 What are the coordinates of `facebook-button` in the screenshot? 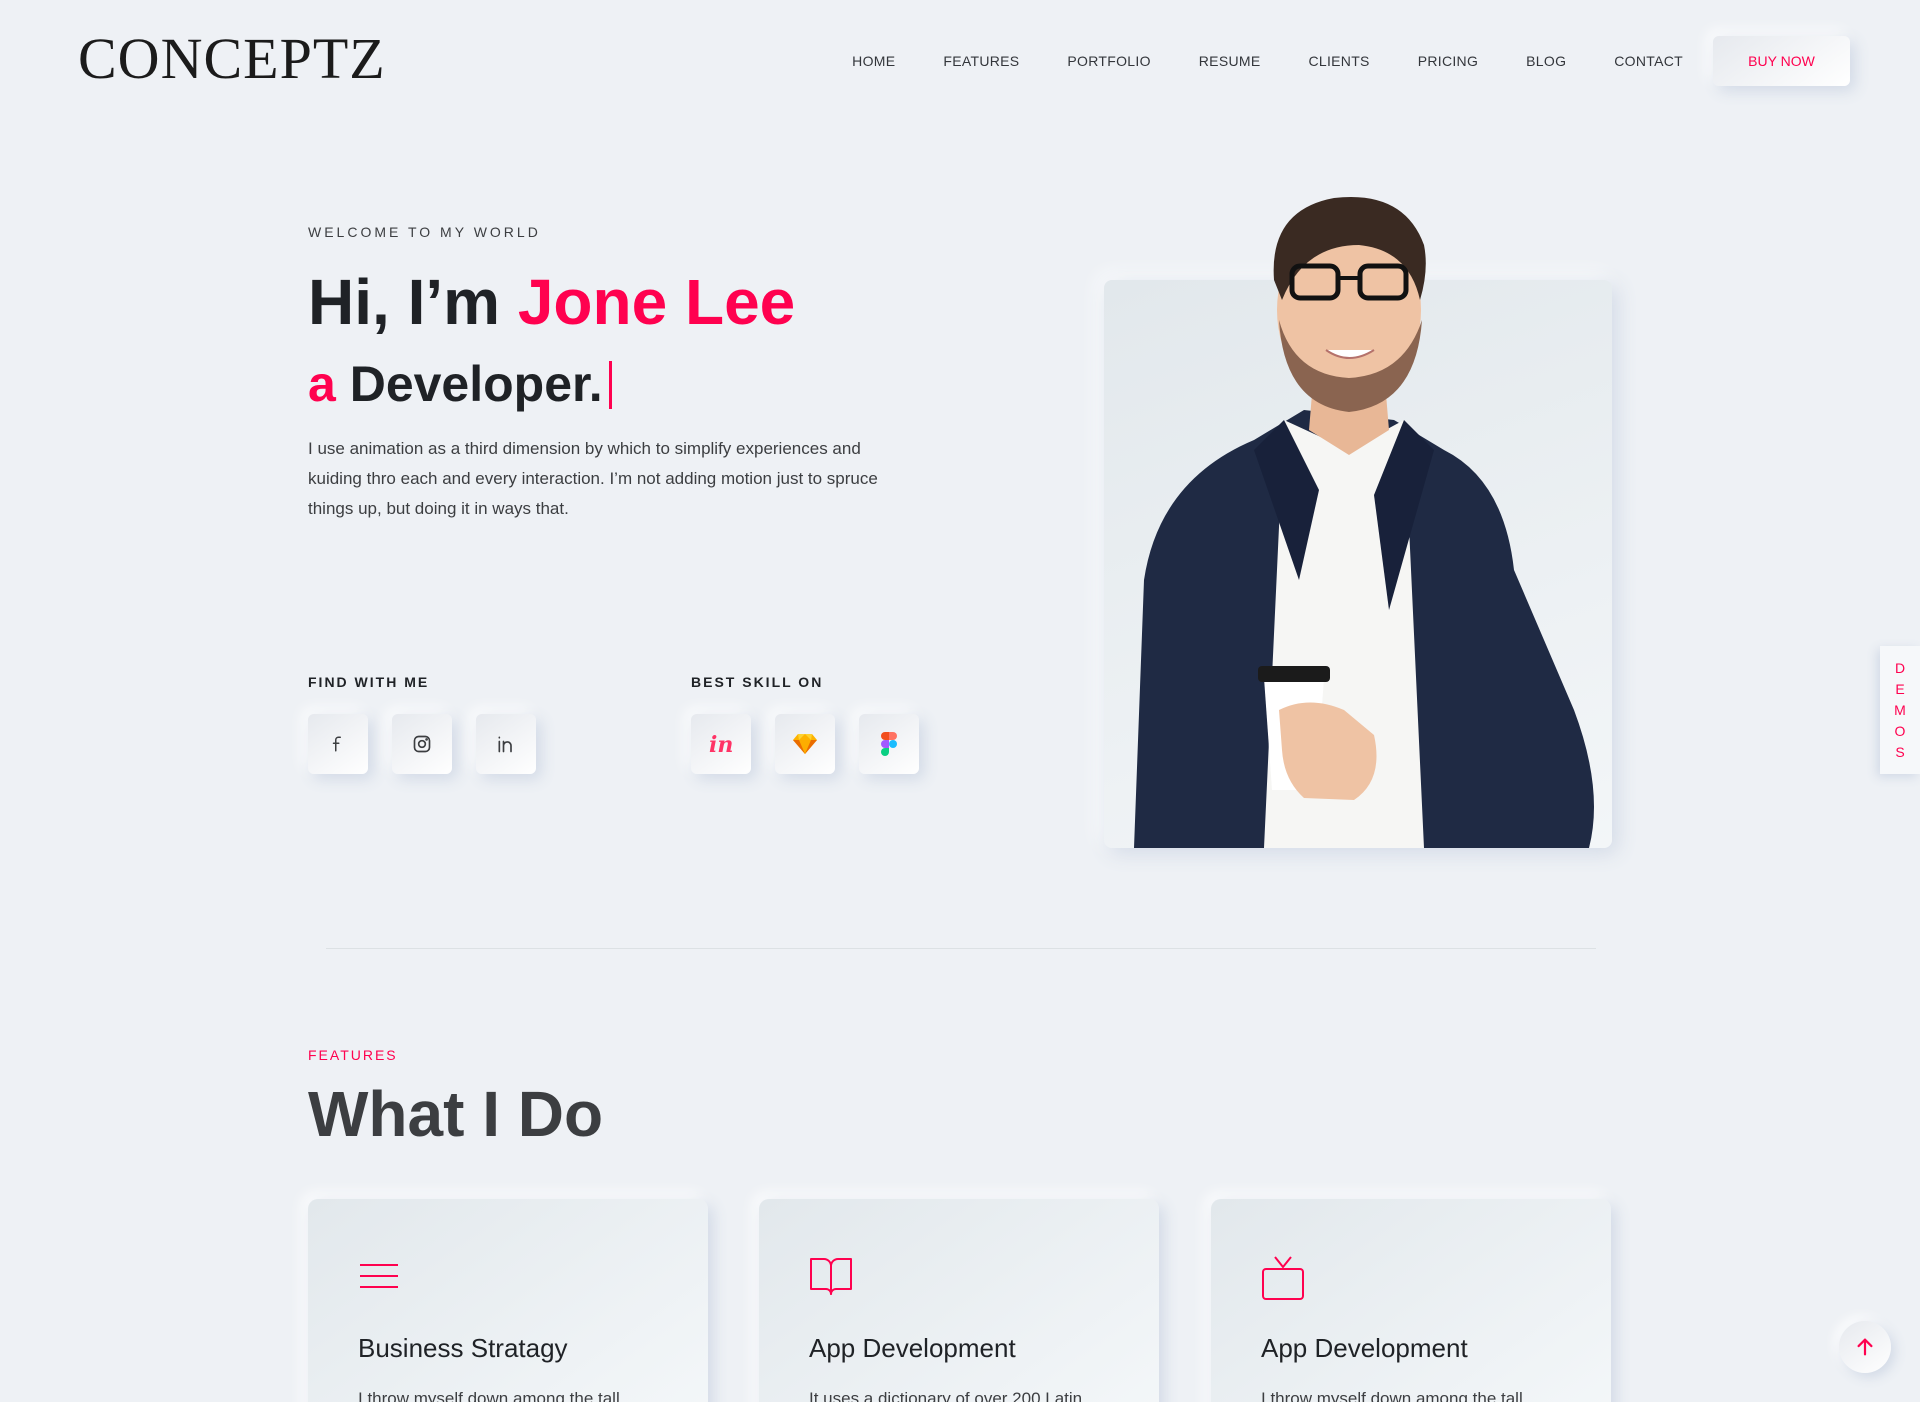 It's located at (338, 744).